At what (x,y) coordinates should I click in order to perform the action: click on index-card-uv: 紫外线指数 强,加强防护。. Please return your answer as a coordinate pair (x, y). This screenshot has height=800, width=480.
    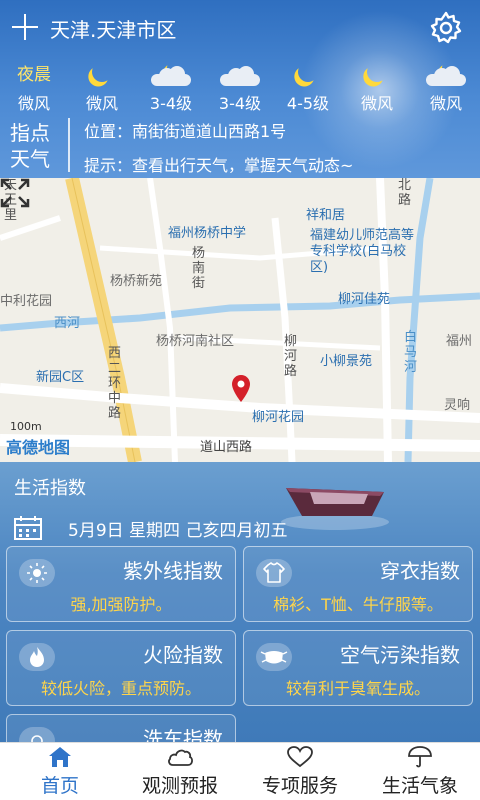
    Looking at the image, I should click on (121, 584).